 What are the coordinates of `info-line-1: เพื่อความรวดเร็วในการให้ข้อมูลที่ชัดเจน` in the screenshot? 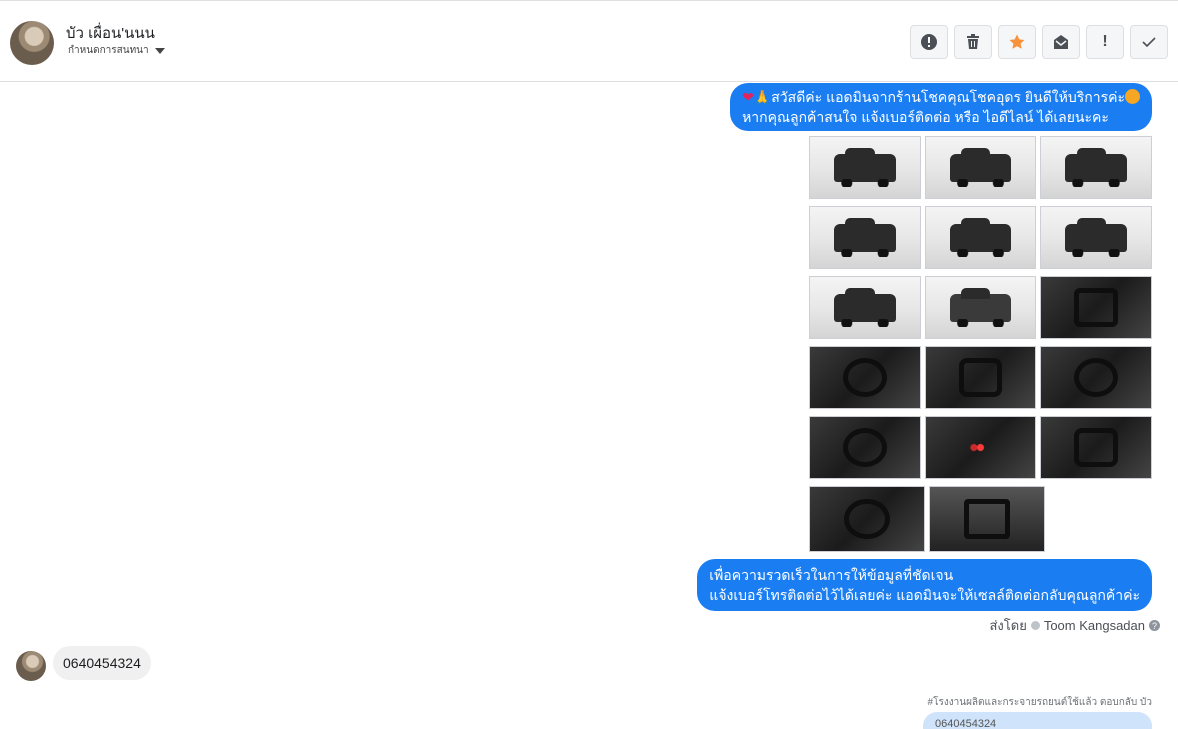 It's located at (831, 575).